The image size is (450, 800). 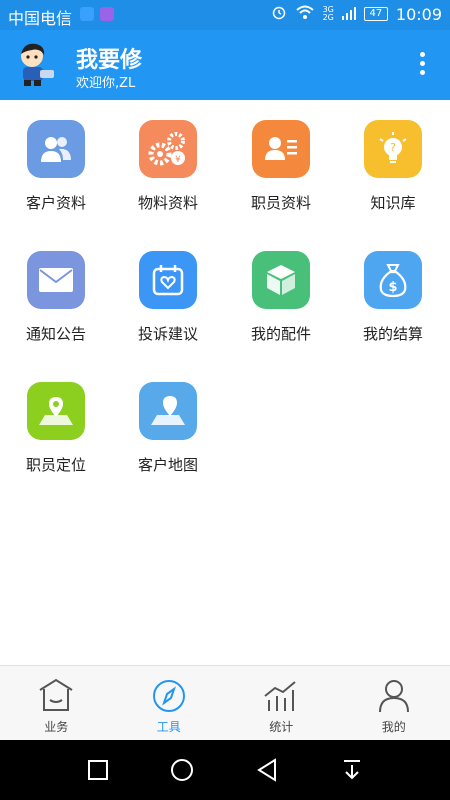 I want to click on tile-customer-map: 客户地图, so click(x=168, y=427).